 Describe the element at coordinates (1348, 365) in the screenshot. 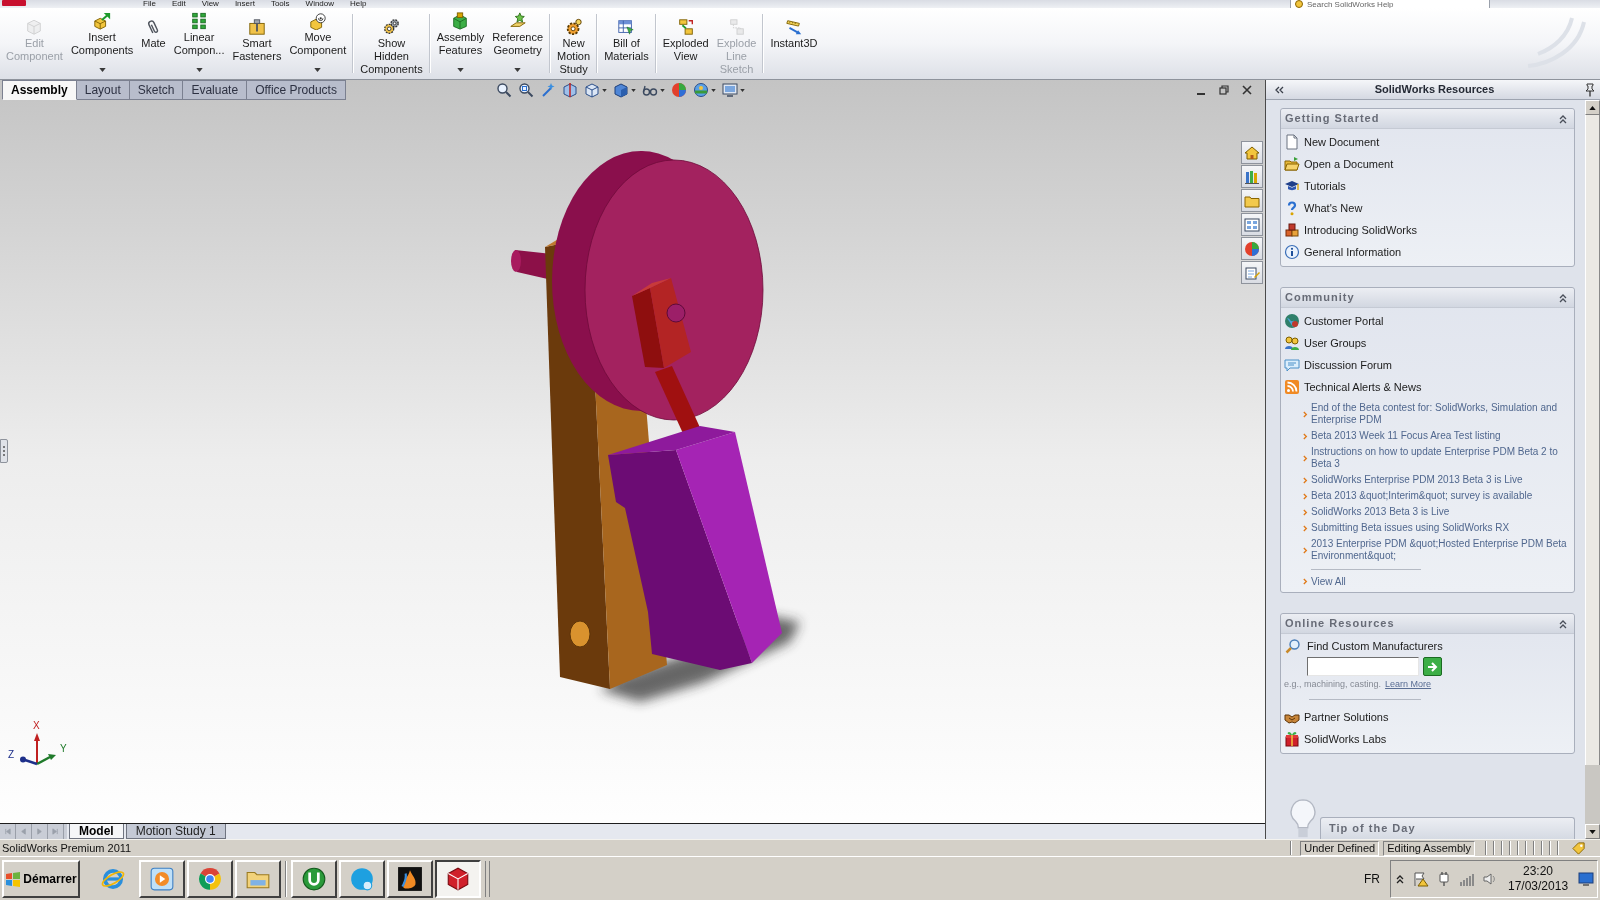

I see `resource-link: Discussion Forum` at that location.